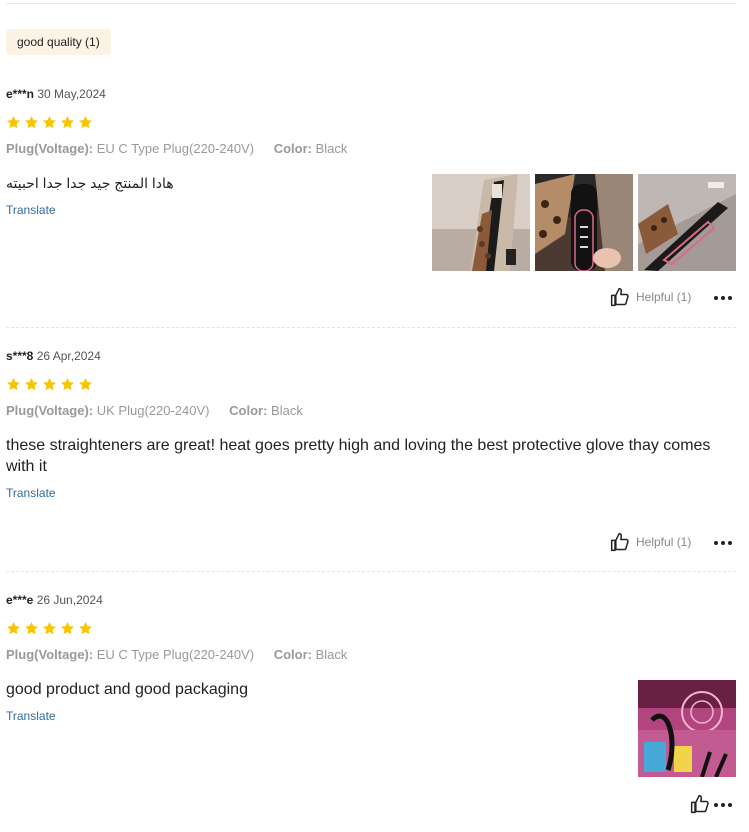 This screenshot has height=832, width=749. I want to click on plug-value: UK Plug(220-240V), so click(153, 410).